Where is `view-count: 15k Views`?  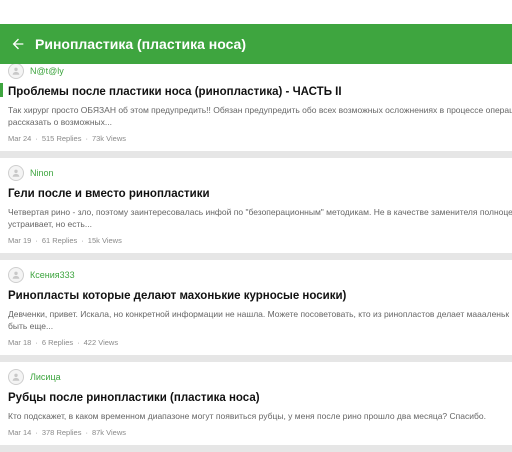 view-count: 15k Views is located at coordinates (104, 240).